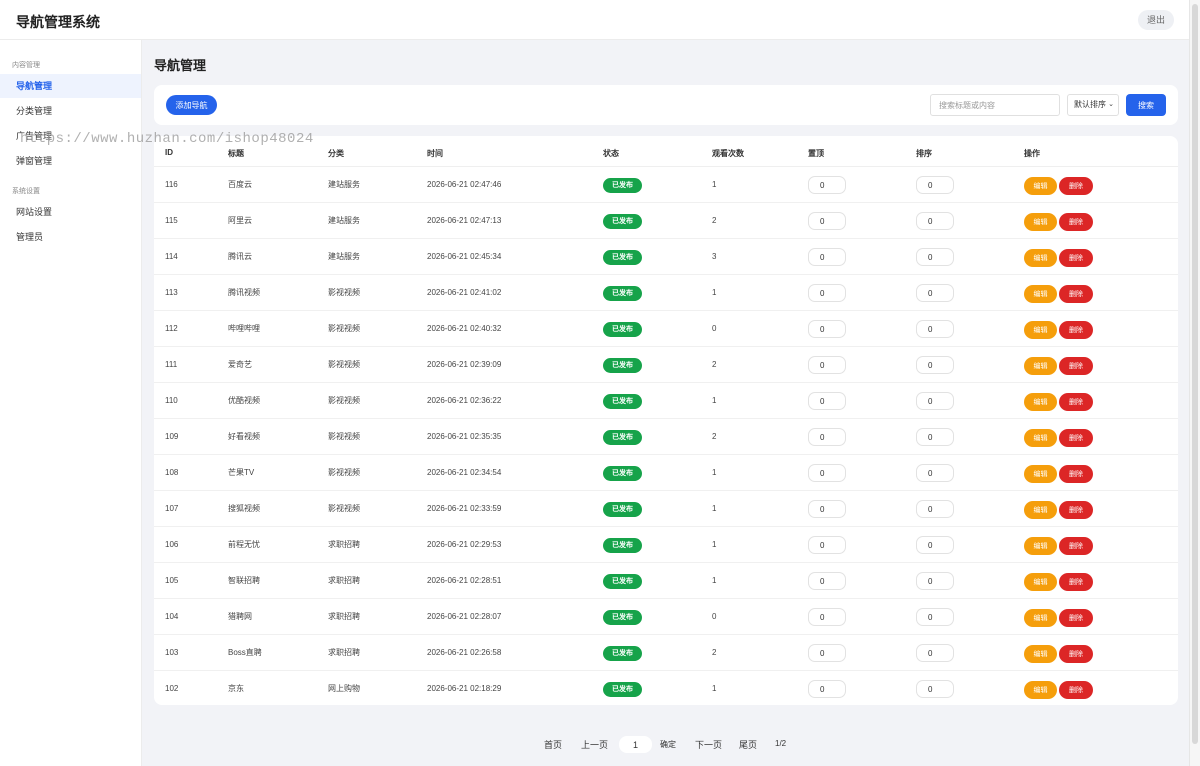 Image resolution: width=1200 pixels, height=766 pixels. I want to click on table-row: 109 好看视频 影视视频 2026-06-21 02:35:35 已发布 2 编辑删除, so click(666, 437).